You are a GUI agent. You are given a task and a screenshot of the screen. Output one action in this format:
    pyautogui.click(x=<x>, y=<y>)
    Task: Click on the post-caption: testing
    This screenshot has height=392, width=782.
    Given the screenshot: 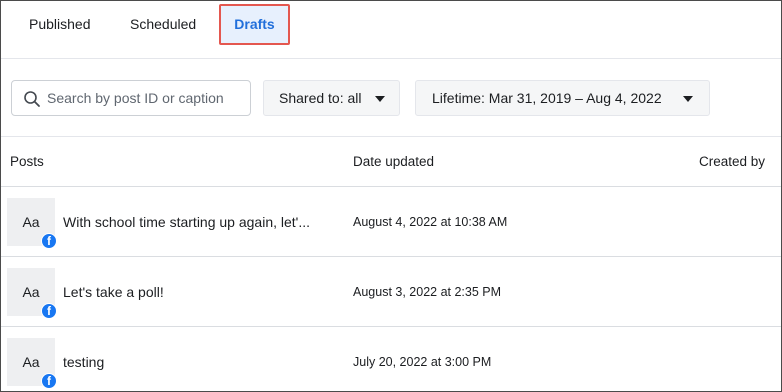 What is the action you would take?
    pyautogui.click(x=83, y=359)
    